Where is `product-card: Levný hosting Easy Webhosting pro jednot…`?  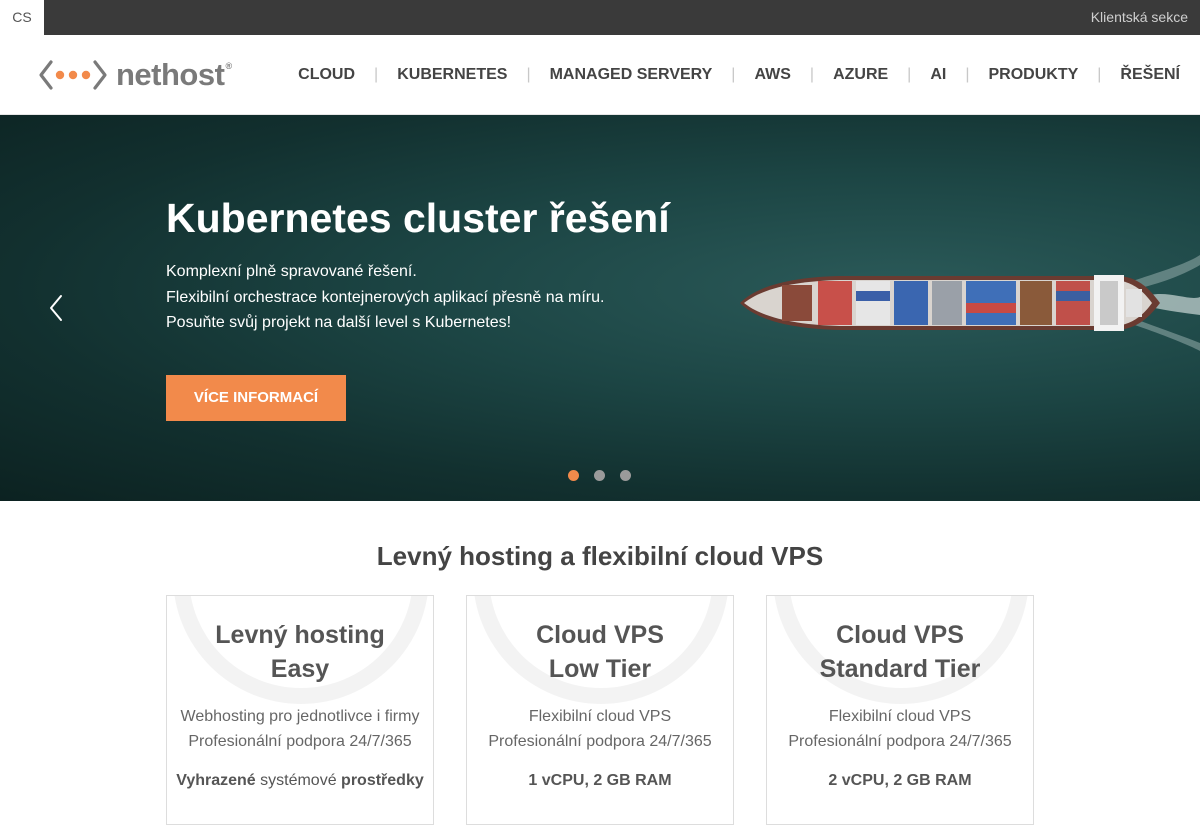 product-card: Levný hosting Easy Webhosting pro jednot… is located at coordinates (300, 710).